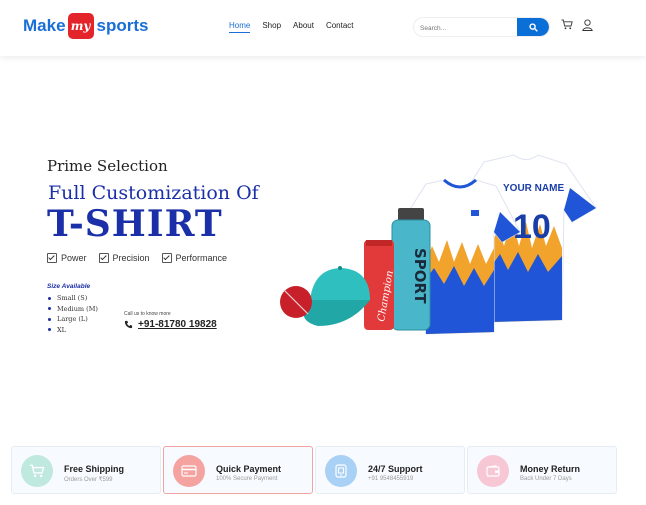 The height and width of the screenshot is (505, 646). I want to click on search-icon, so click(533, 27).